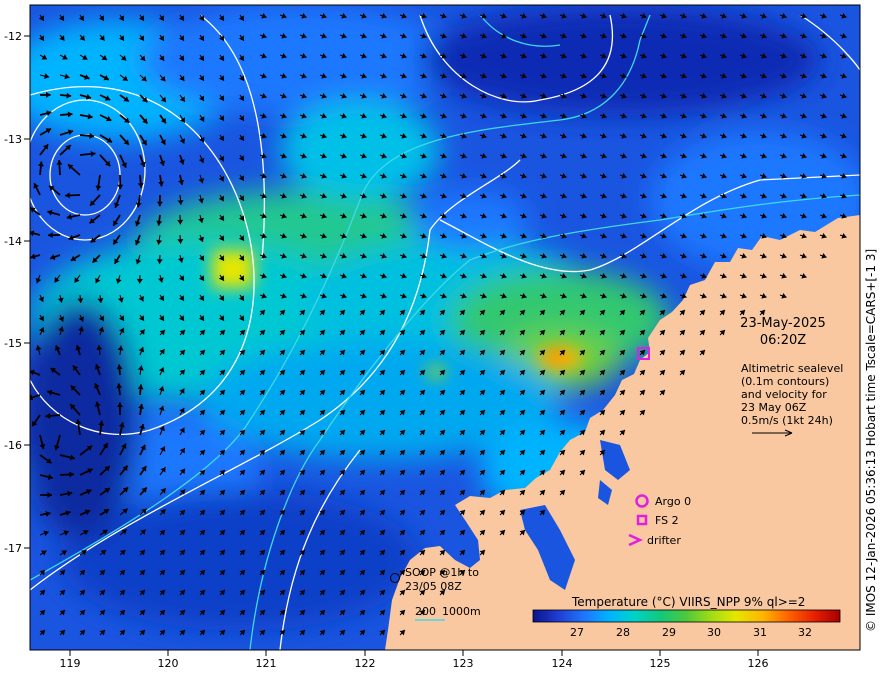  I want to click on x-tick-label: 124, so click(562, 663).